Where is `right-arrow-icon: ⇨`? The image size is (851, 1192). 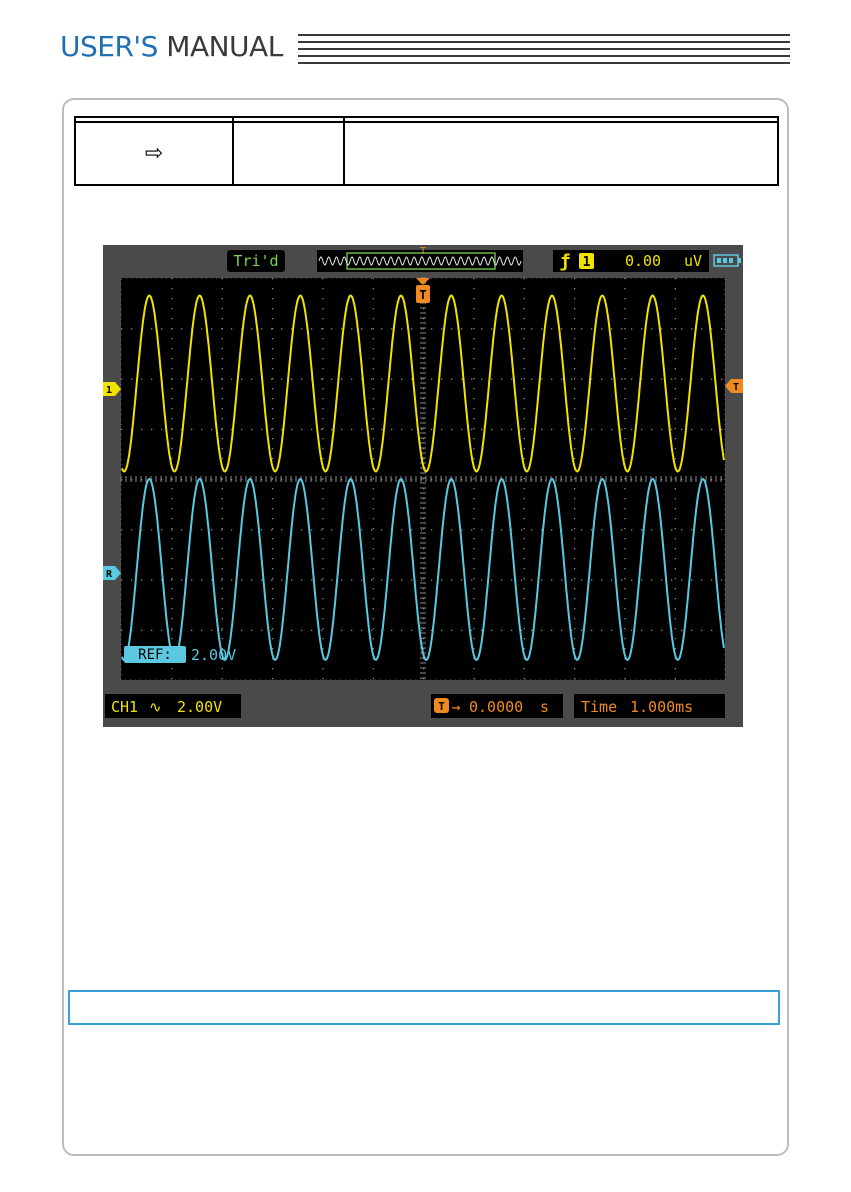 right-arrow-icon: ⇨ is located at coordinates (154, 153).